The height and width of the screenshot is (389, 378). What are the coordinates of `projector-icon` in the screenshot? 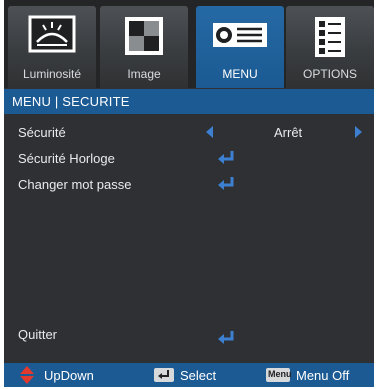 It's located at (240, 37).